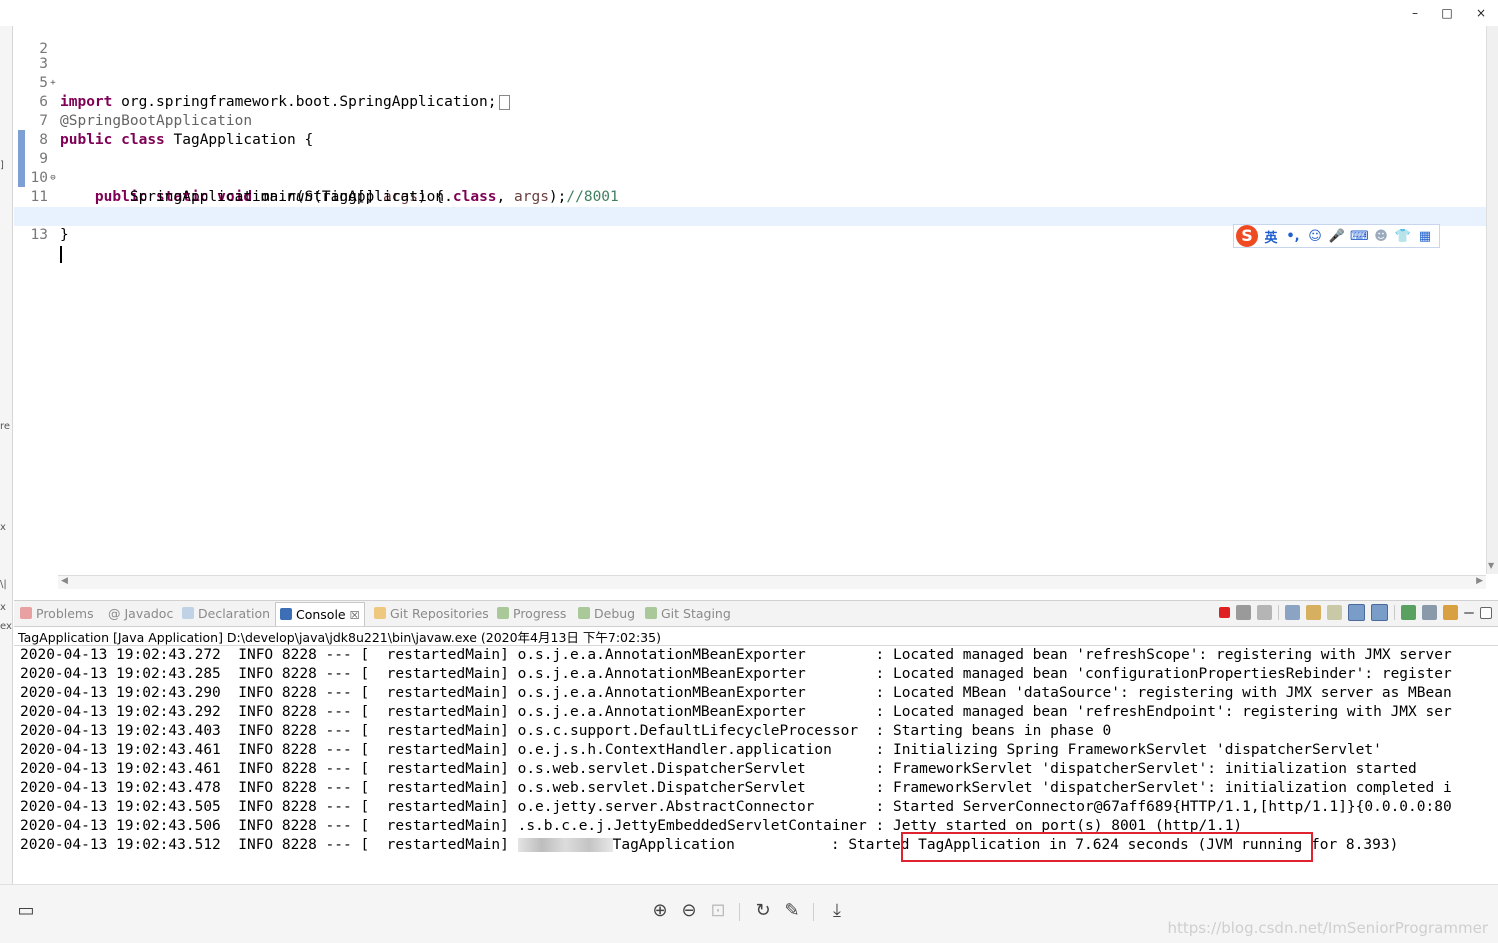 This screenshot has width=1498, height=943. Describe the element at coordinates (531, 613) in the screenshot. I see `tab-progress: Progress` at that location.